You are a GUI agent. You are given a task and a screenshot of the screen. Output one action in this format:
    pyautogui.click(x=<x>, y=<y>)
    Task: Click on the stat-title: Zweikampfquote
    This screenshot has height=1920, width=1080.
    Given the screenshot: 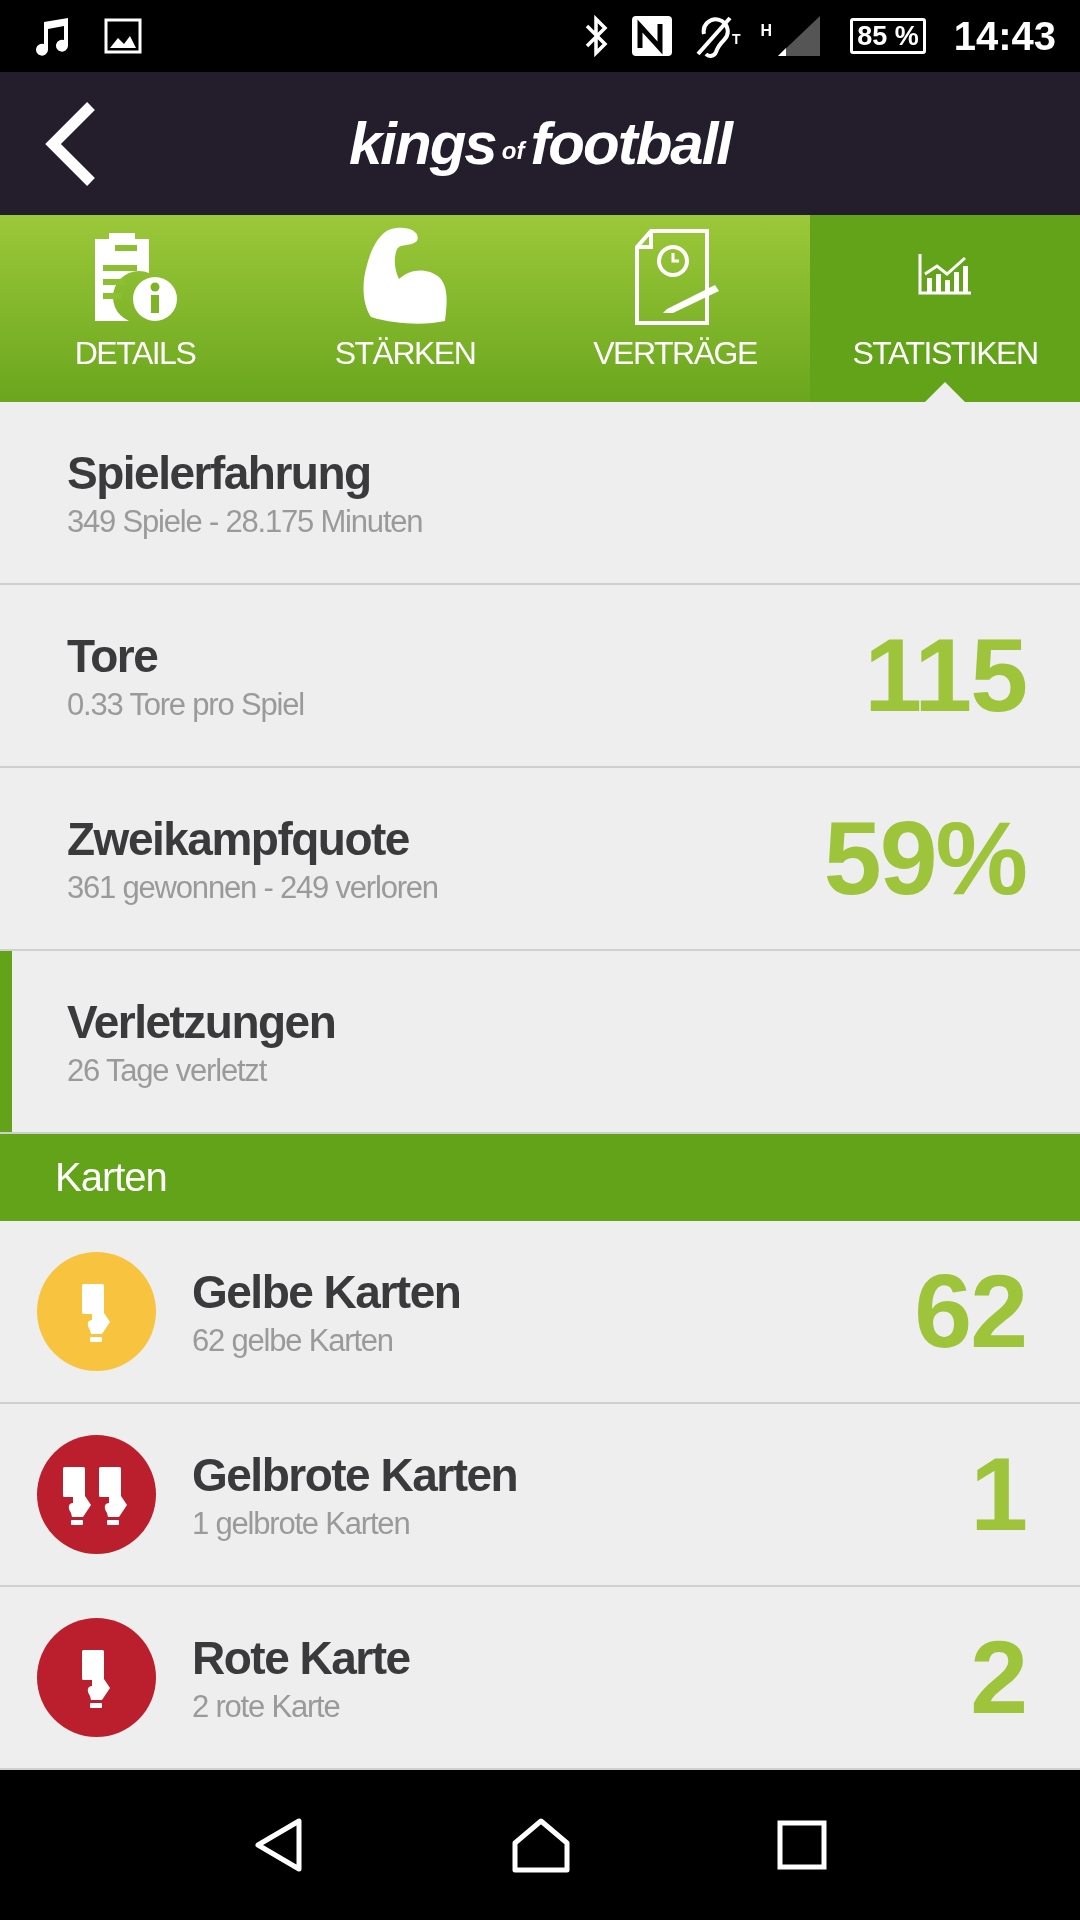 What is the action you would take?
    pyautogui.click(x=238, y=838)
    